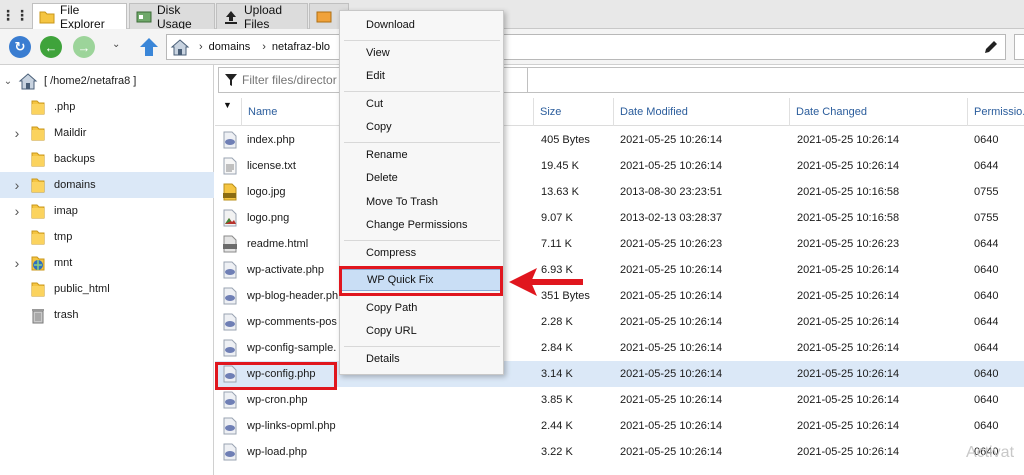 This screenshot has height=475, width=1024. What do you see at coordinates (107, 237) in the screenshot?
I see `tree-item-tmp: tmp` at bounding box center [107, 237].